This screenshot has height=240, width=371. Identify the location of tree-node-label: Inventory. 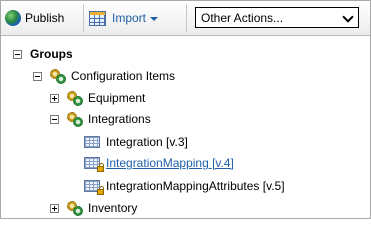
(113, 208).